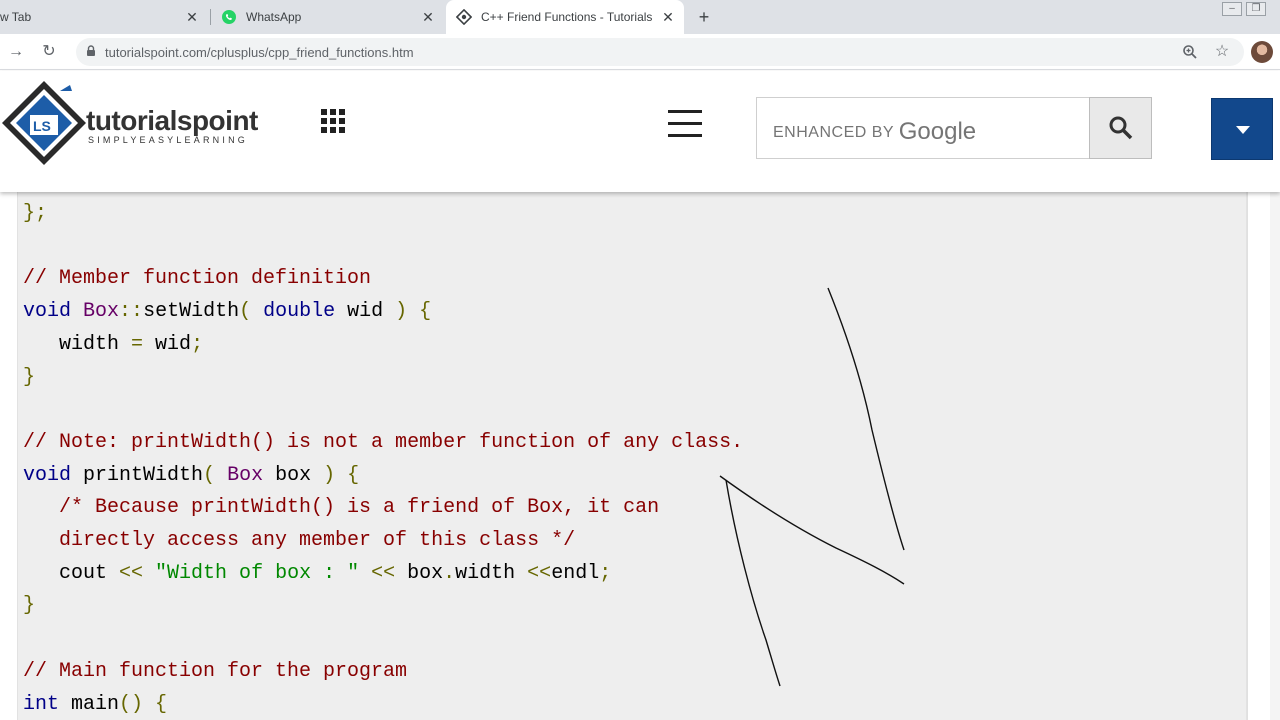  What do you see at coordinates (229, 17) in the screenshot?
I see `whatsapp-icon` at bounding box center [229, 17].